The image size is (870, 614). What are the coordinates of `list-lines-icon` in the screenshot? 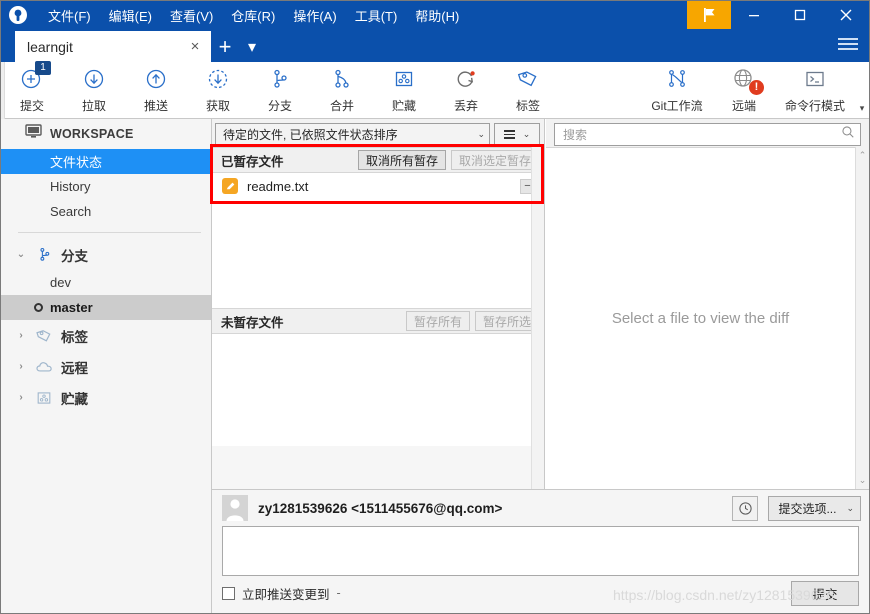 It's located at (509, 134).